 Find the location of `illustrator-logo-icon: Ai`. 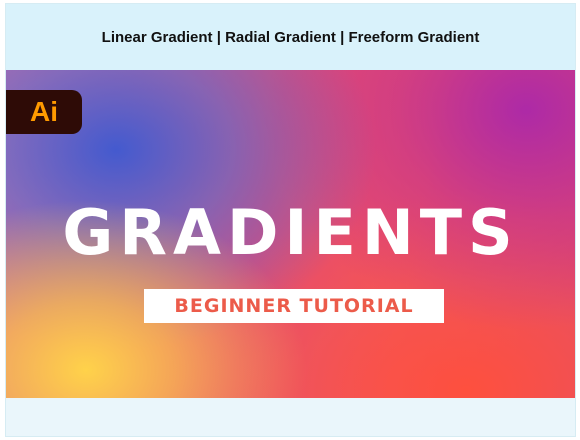

illustrator-logo-icon: Ai is located at coordinates (44, 112).